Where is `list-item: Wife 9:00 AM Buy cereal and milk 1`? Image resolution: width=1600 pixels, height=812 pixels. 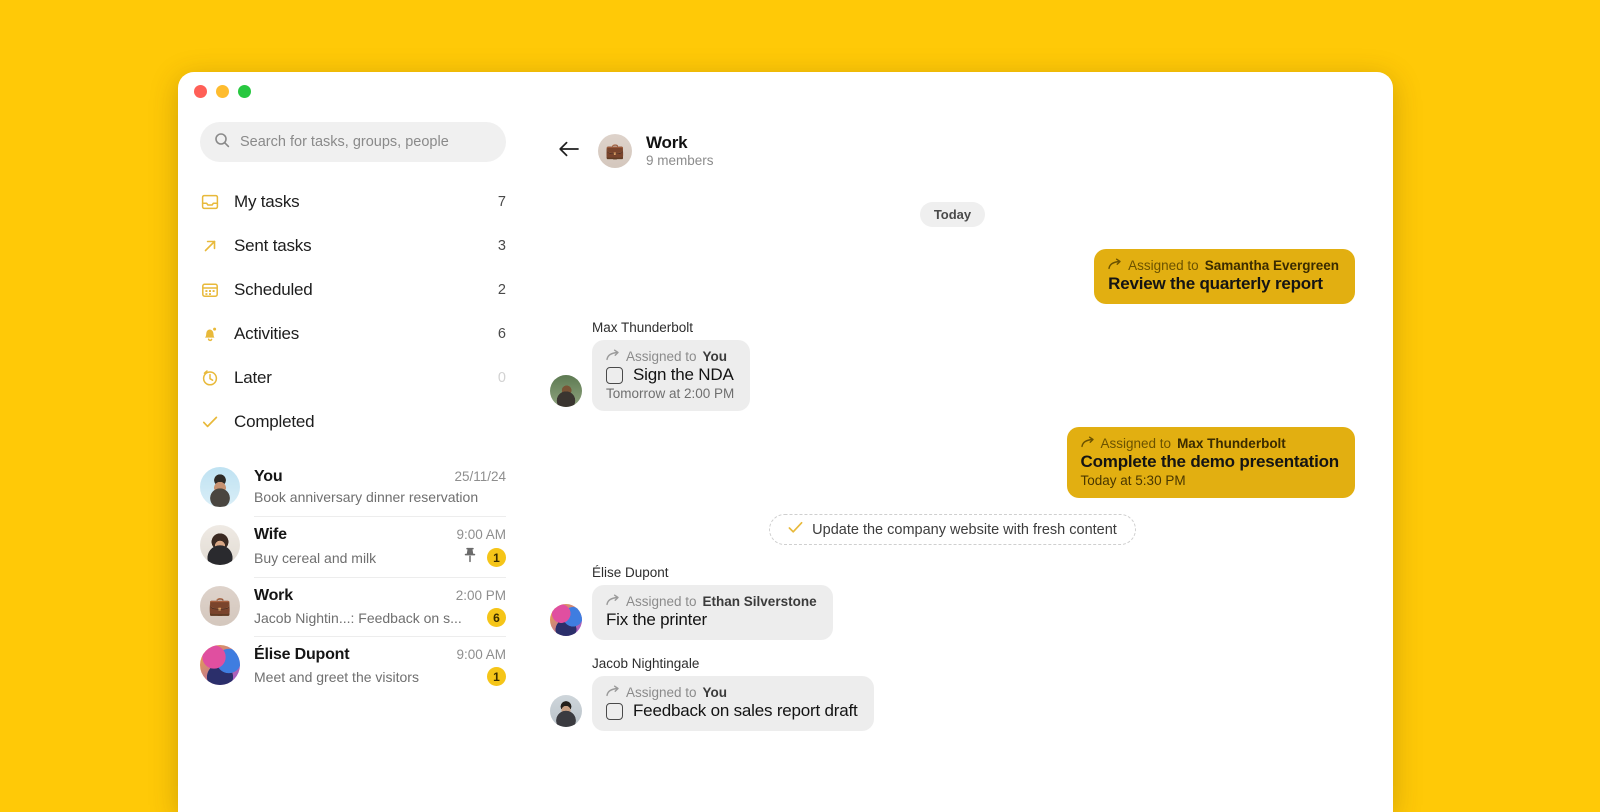
list-item: Wife 9:00 AM Buy cereal and milk 1 is located at coordinates (364, 546).